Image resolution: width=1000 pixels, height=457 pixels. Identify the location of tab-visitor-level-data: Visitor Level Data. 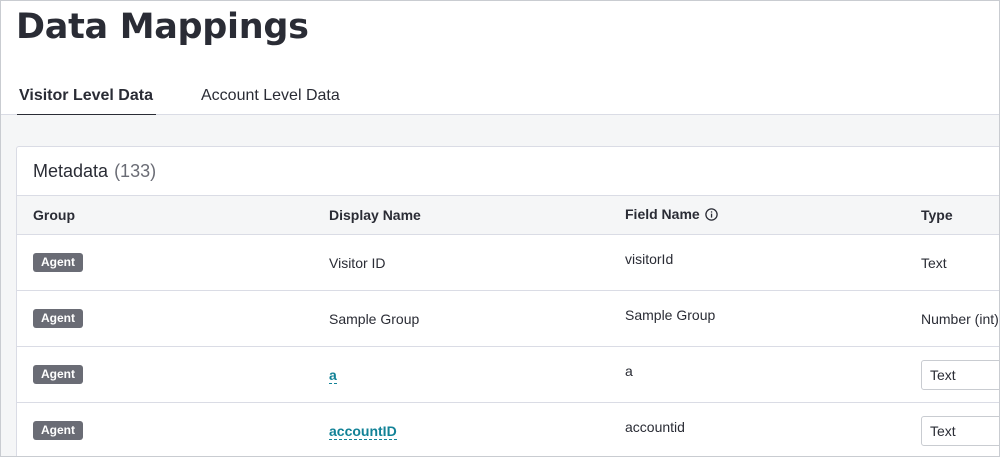
(86, 100).